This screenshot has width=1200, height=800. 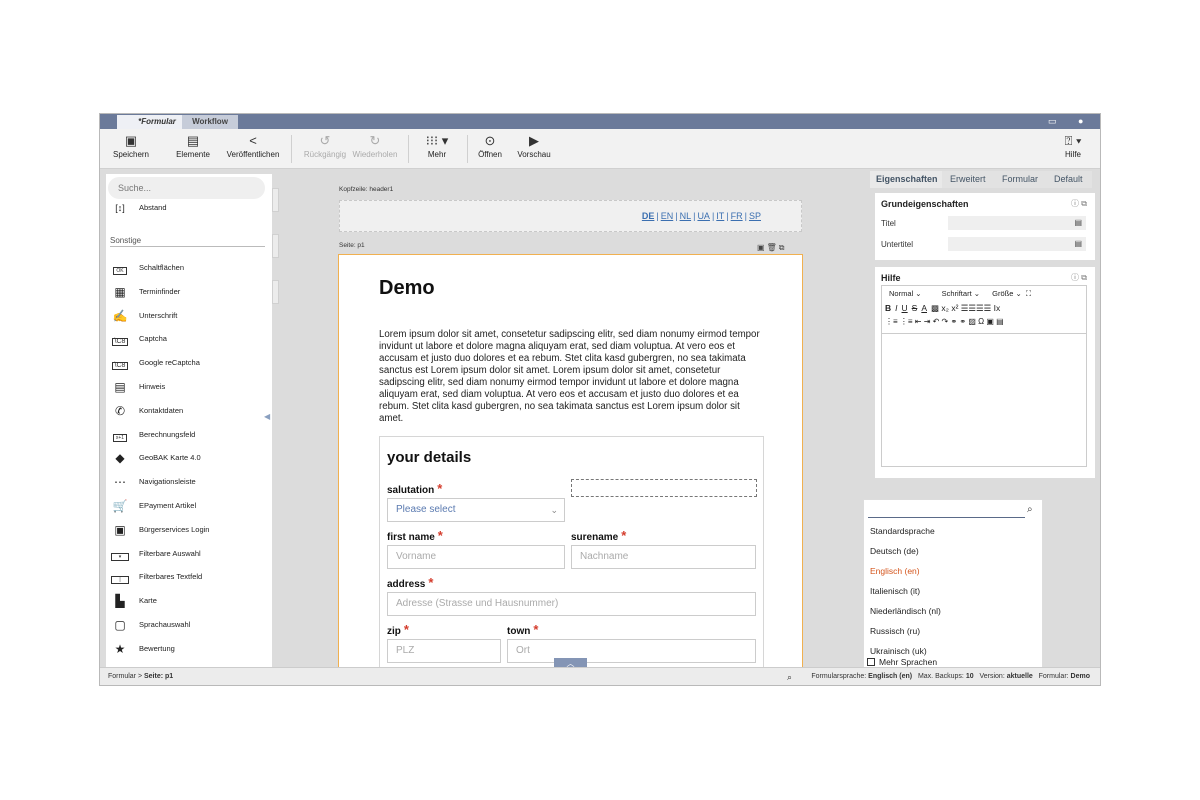 I want to click on element-item: \C8 Captcha, so click(x=190, y=339).